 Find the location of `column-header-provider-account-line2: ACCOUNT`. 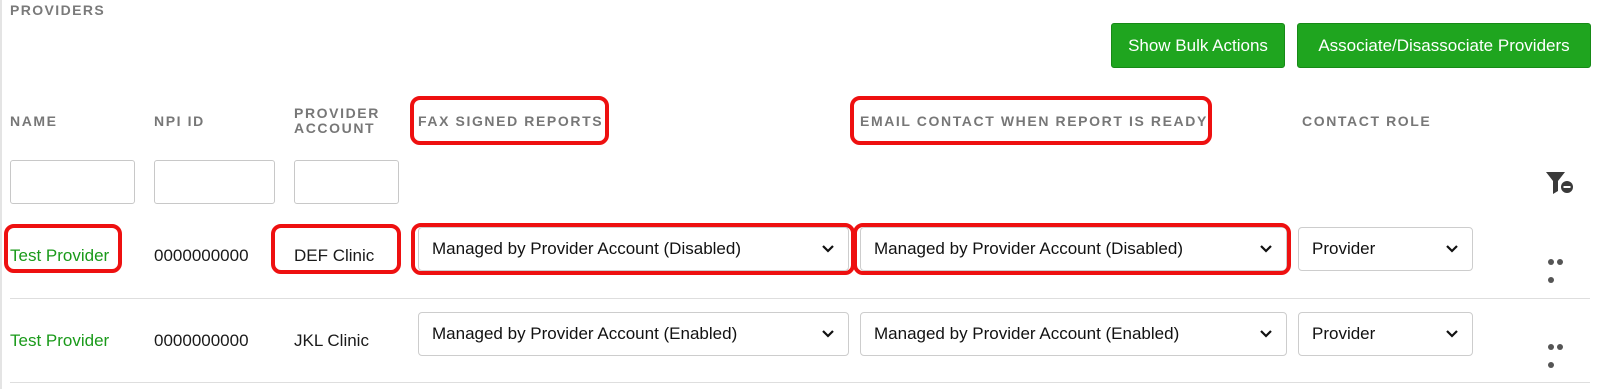

column-header-provider-account-line2: ACCOUNT is located at coordinates (335, 128).